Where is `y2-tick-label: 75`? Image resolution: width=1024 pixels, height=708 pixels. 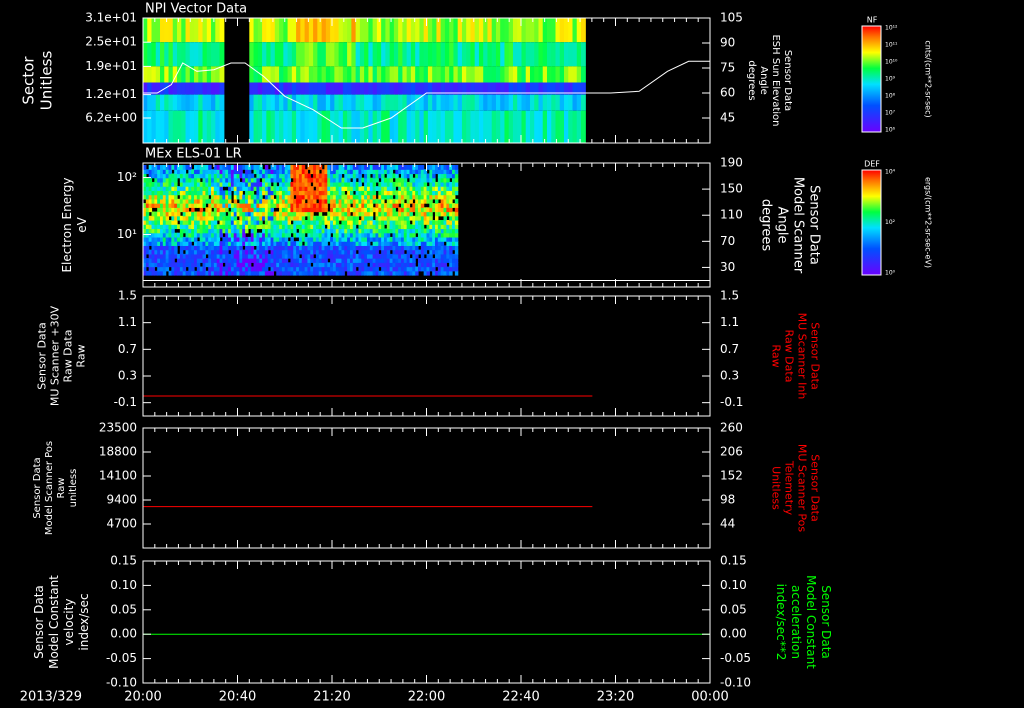 y2-tick-label: 75 is located at coordinates (727, 68).